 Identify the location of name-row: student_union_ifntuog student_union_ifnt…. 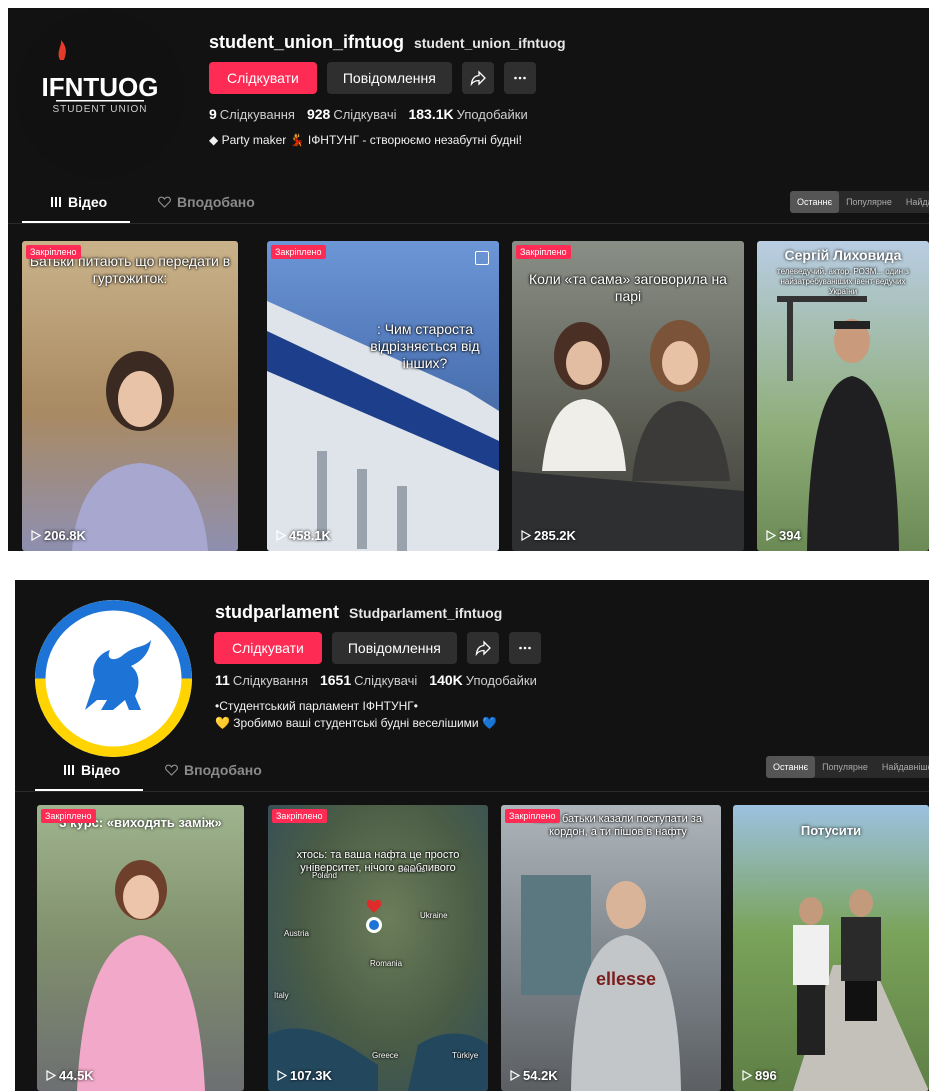
(387, 42).